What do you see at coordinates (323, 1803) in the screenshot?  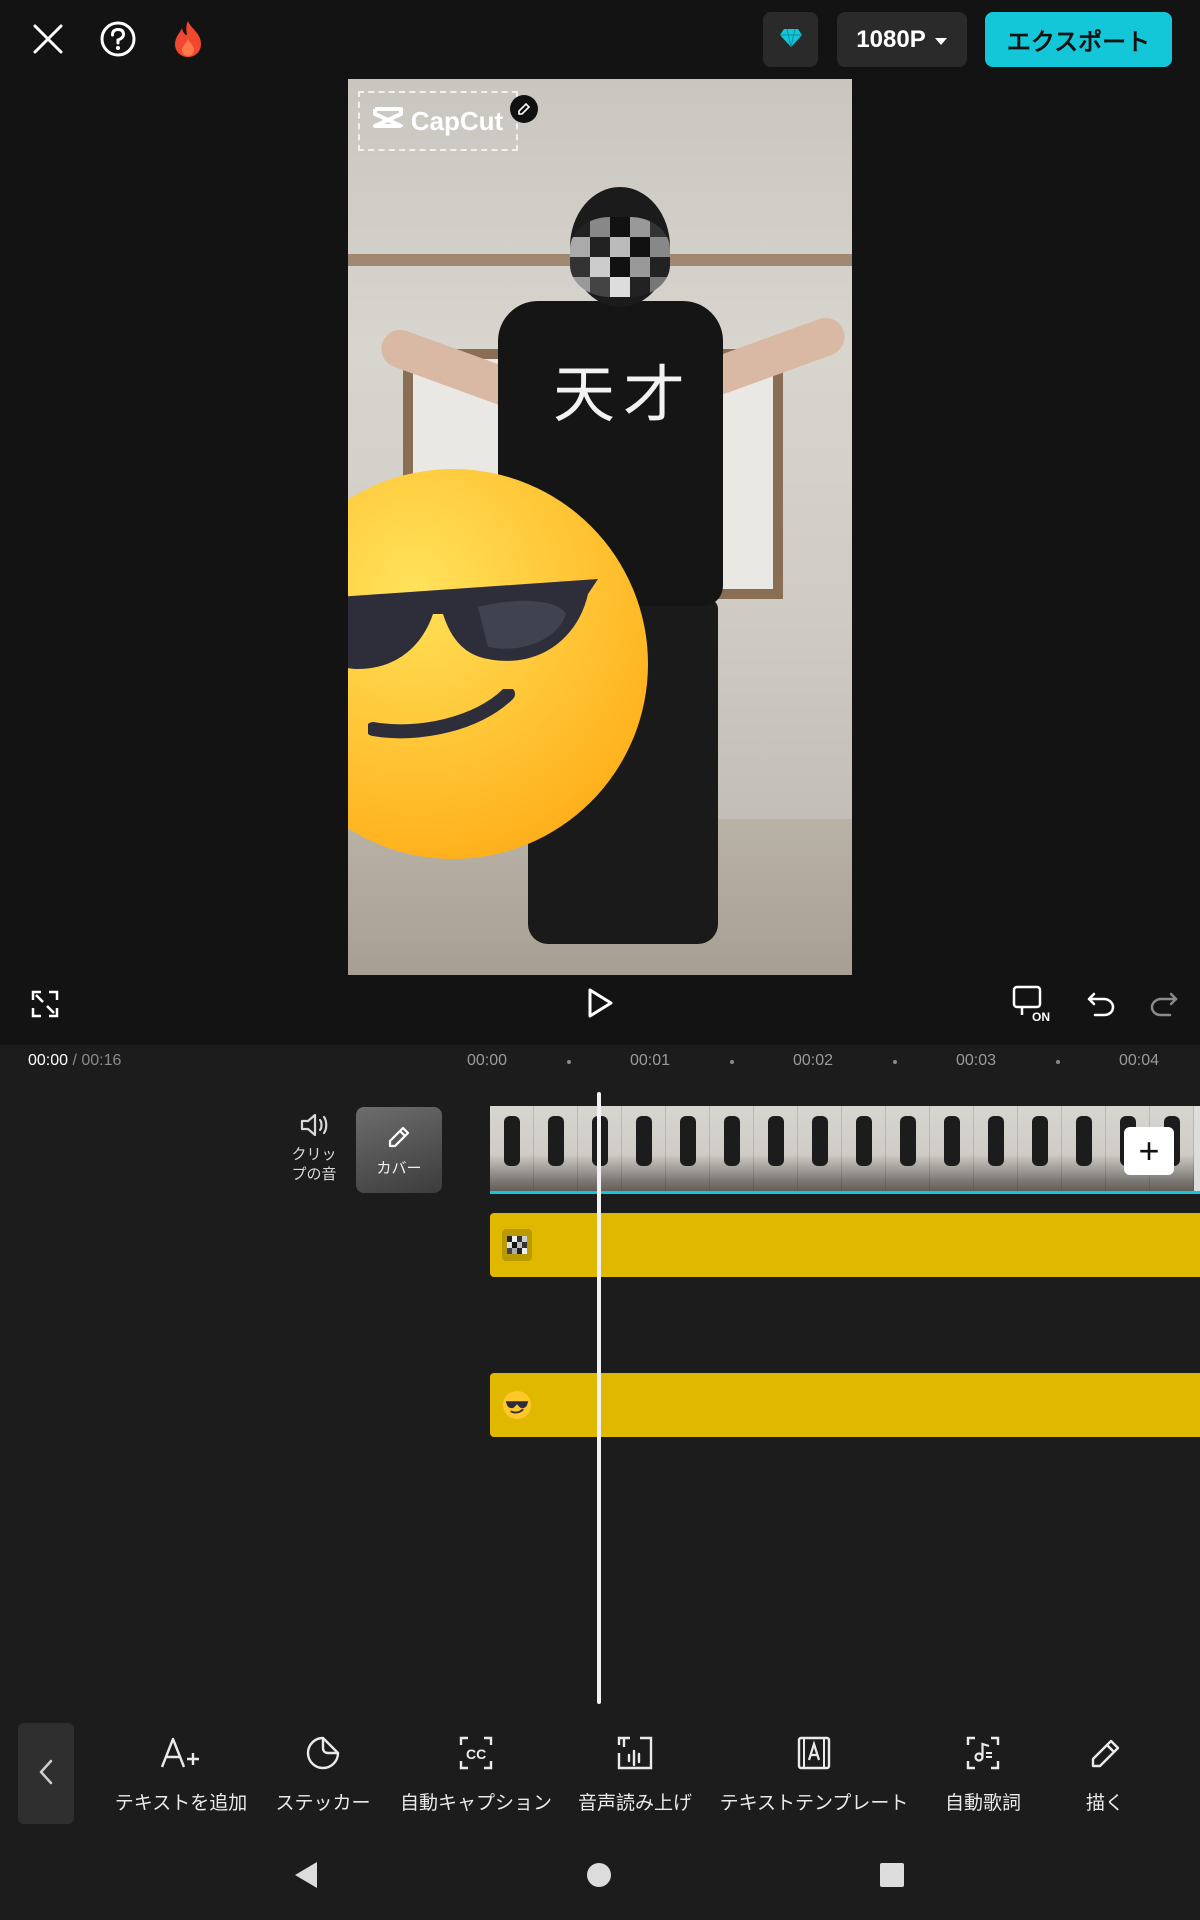 I see `tool-label: ステッカー` at bounding box center [323, 1803].